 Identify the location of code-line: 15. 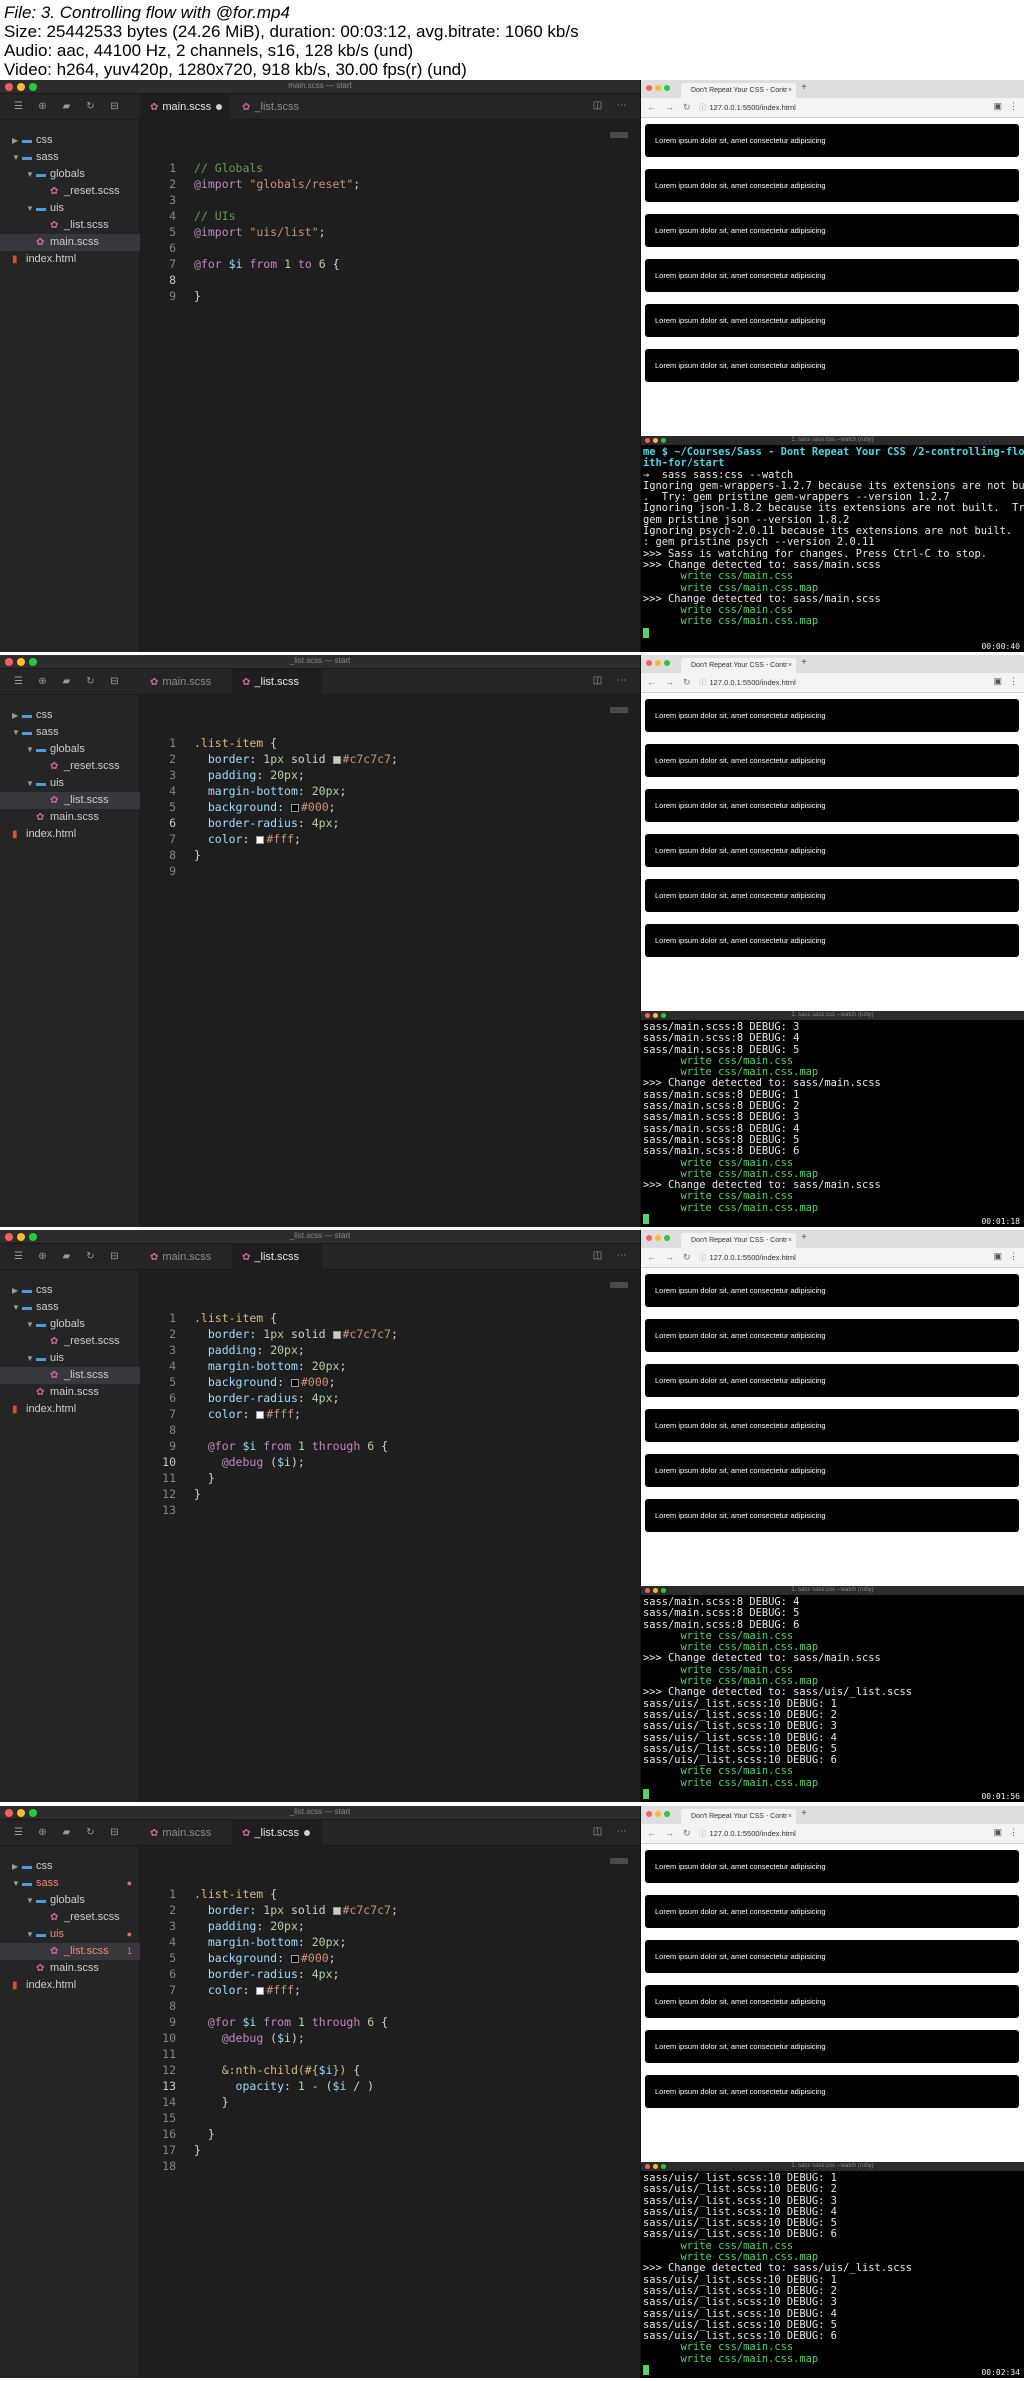
(375, 2118).